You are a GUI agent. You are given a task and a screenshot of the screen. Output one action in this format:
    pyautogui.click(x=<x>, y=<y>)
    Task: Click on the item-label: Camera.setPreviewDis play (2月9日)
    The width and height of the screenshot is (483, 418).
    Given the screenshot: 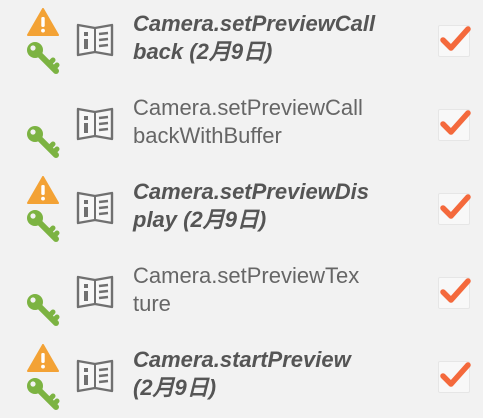 What is the action you would take?
    pyautogui.click(x=251, y=205)
    